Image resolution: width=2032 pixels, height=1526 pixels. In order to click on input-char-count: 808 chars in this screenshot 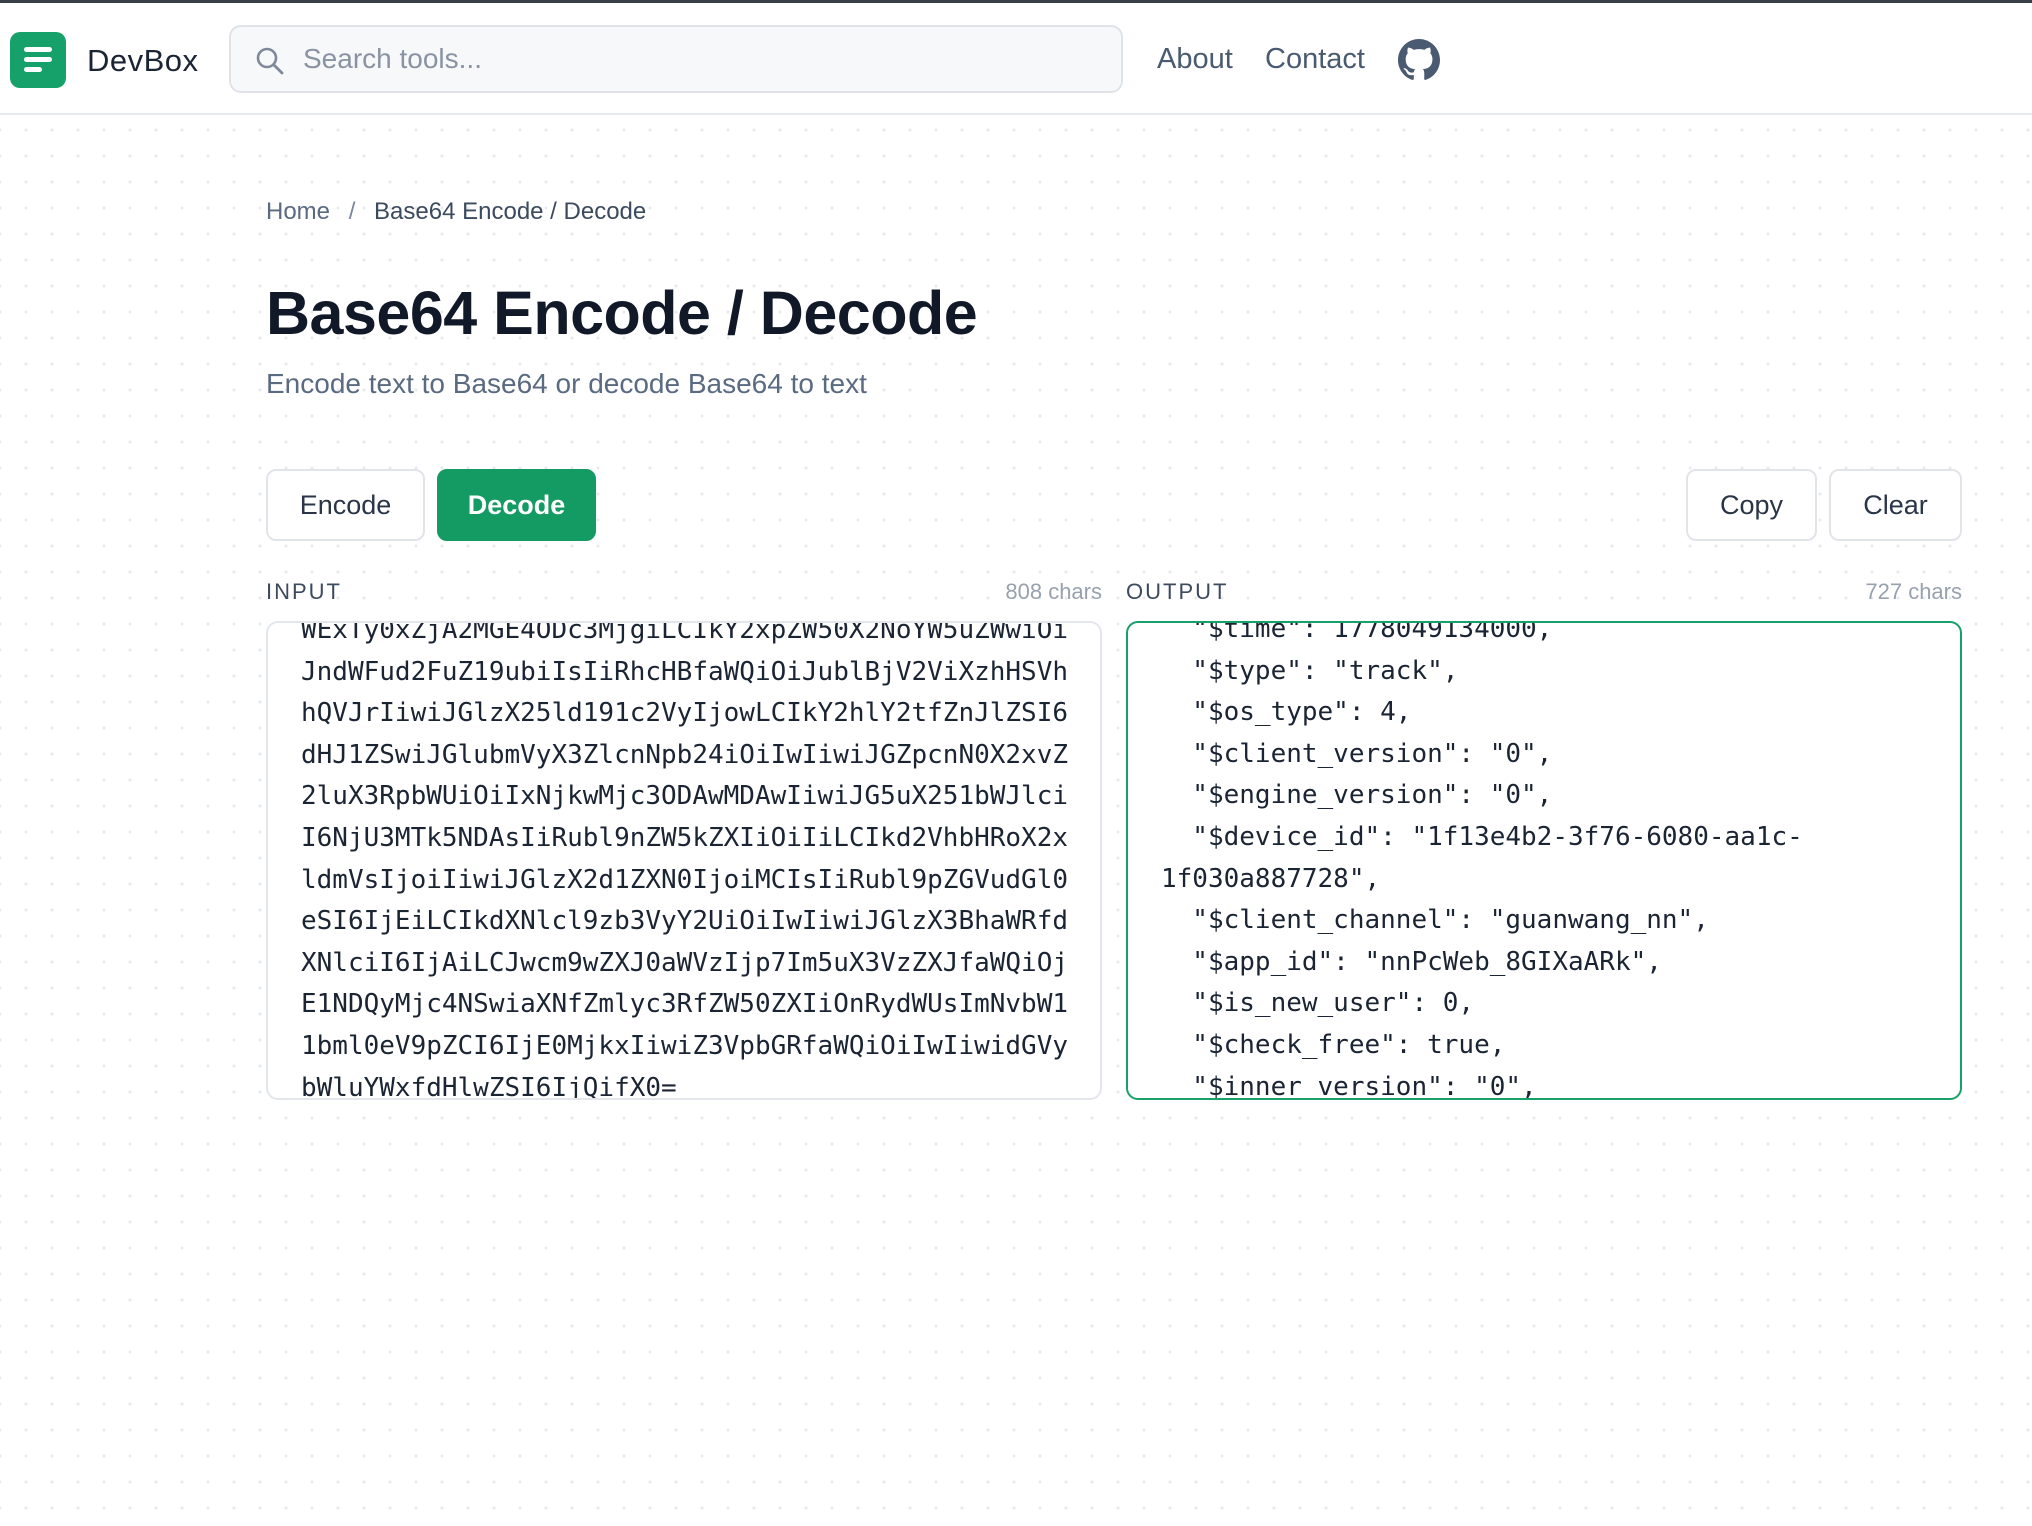, I will do `click(1053, 591)`.